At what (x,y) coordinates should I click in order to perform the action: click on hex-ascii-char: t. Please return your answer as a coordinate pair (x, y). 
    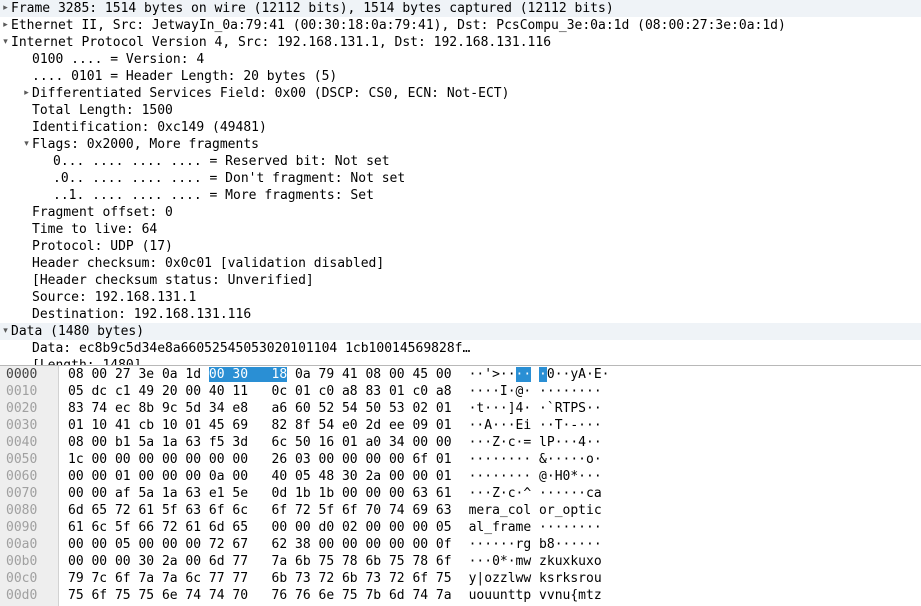
    Looking at the image, I should click on (582, 510).